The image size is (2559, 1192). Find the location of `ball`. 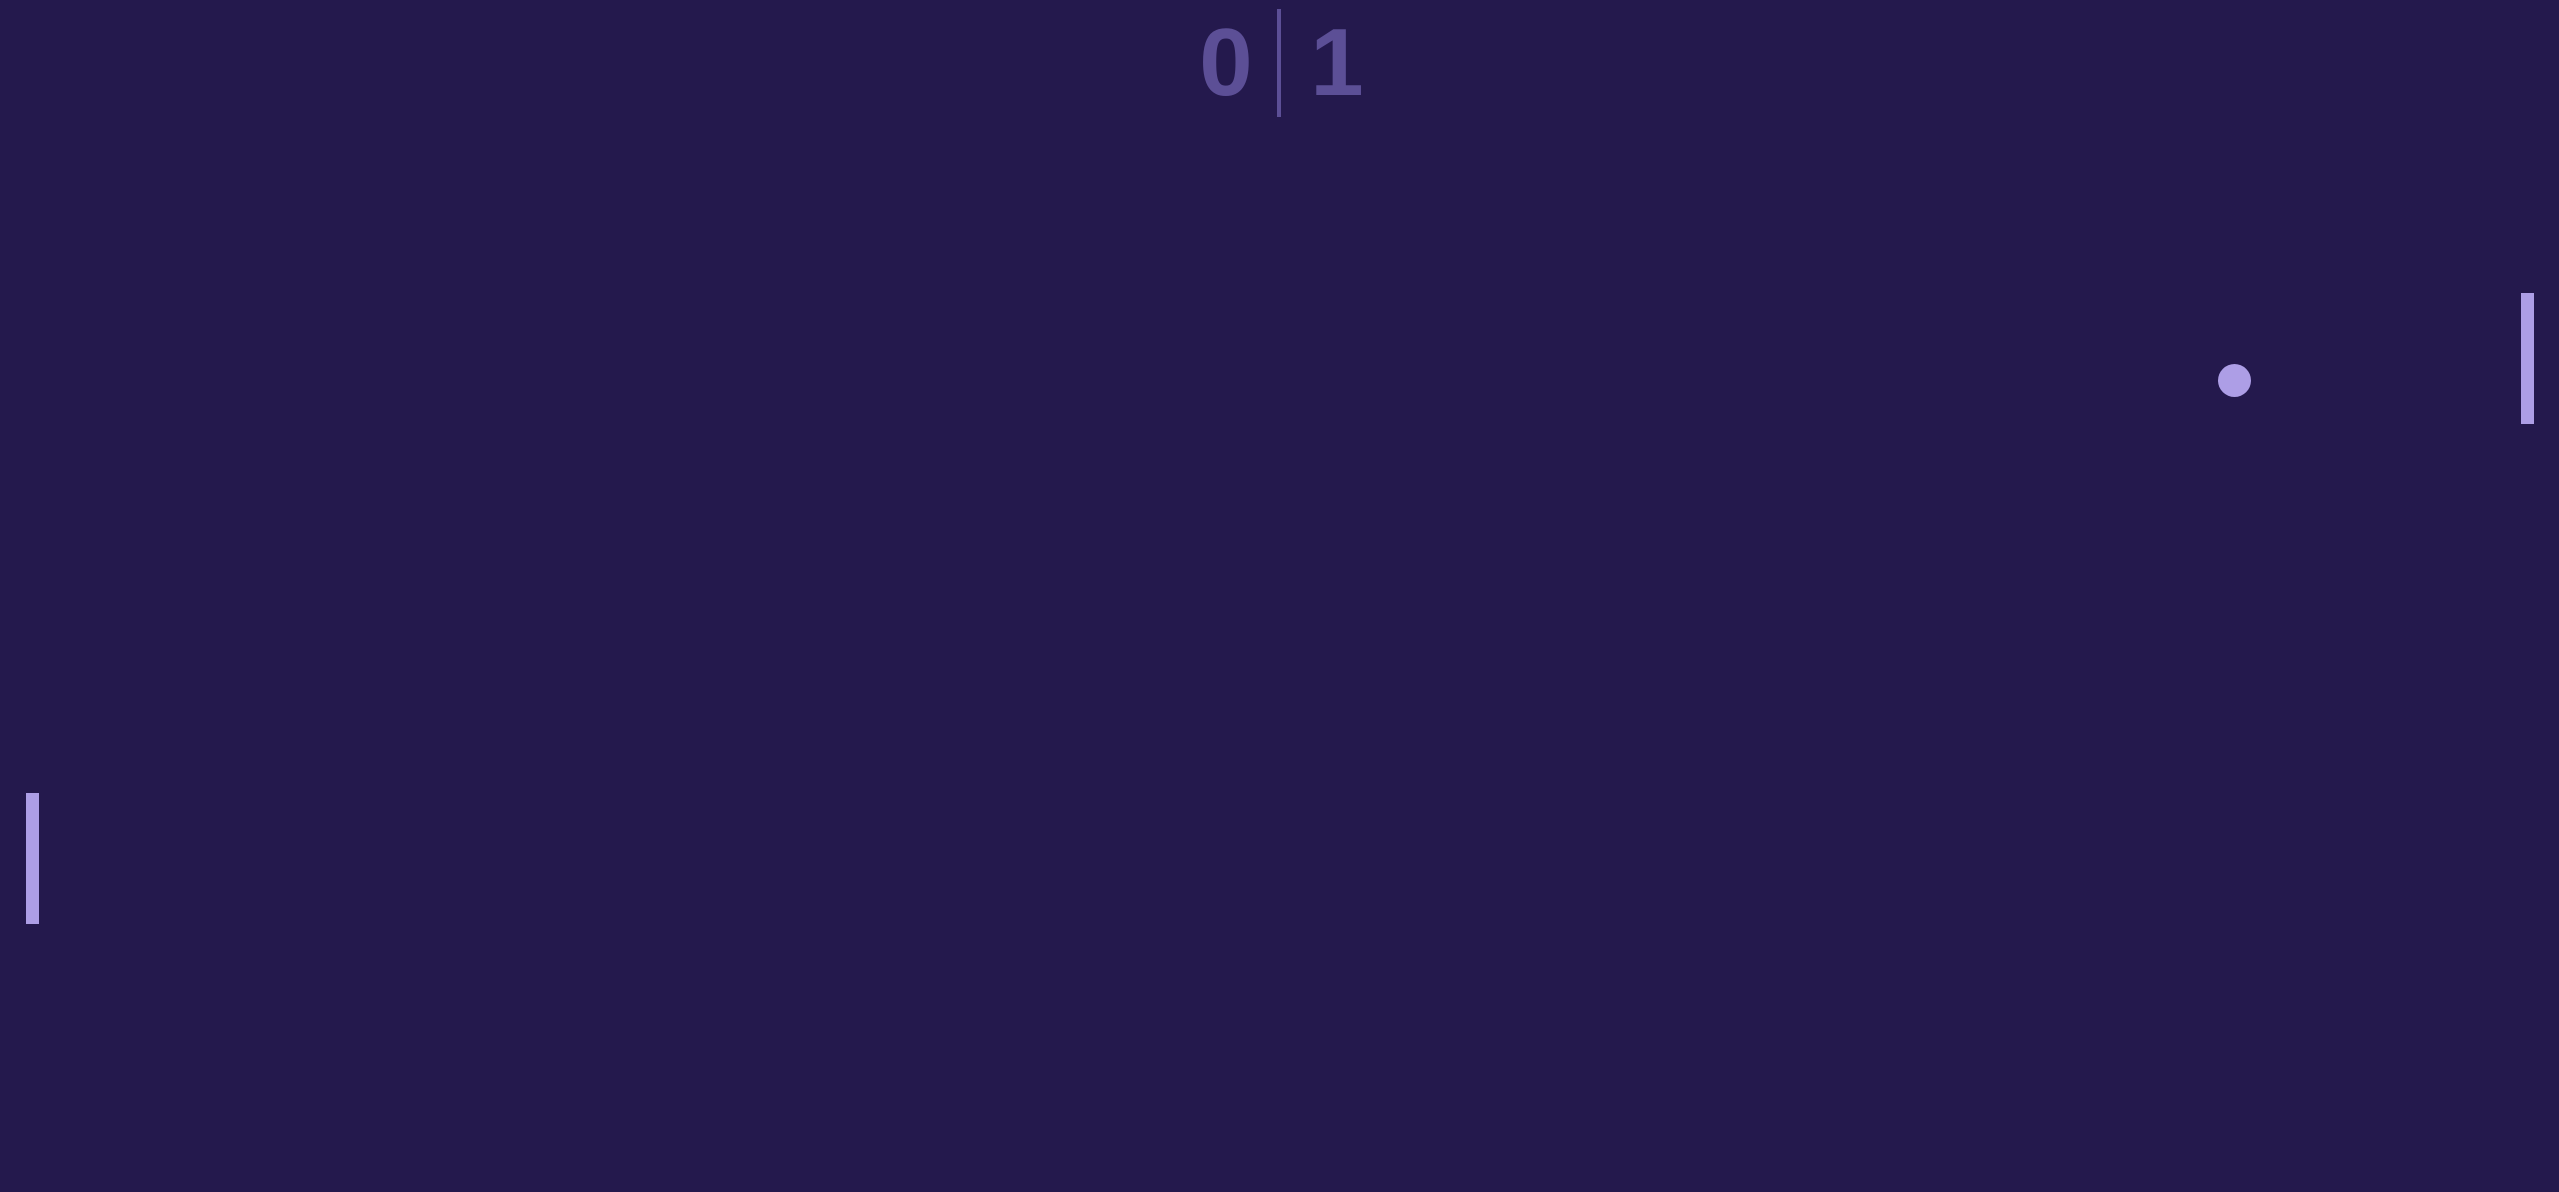

ball is located at coordinates (2234, 380).